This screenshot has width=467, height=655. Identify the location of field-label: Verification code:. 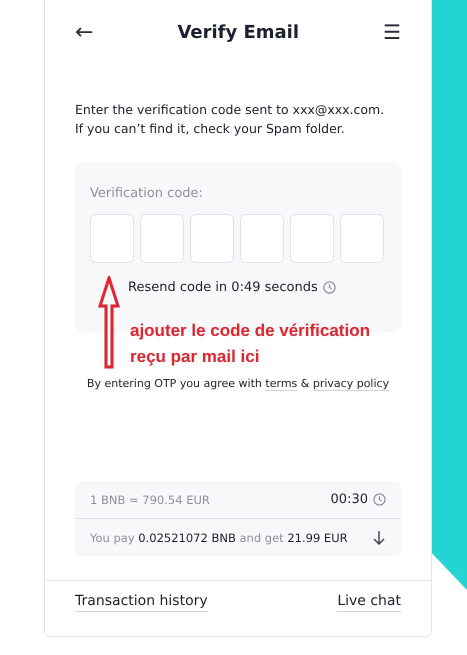
(147, 193).